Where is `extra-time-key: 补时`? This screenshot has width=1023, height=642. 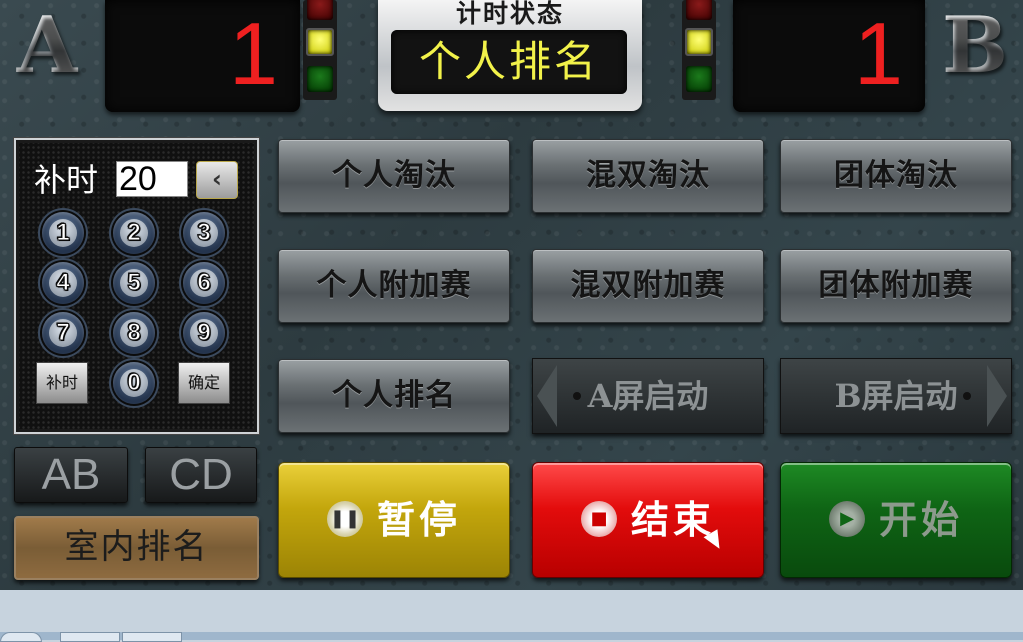 extra-time-key: 补时 is located at coordinates (62, 383).